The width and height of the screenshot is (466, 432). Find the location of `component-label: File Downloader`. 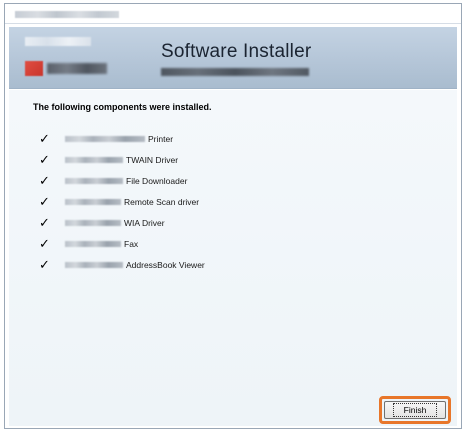

component-label: File Downloader is located at coordinates (157, 180).